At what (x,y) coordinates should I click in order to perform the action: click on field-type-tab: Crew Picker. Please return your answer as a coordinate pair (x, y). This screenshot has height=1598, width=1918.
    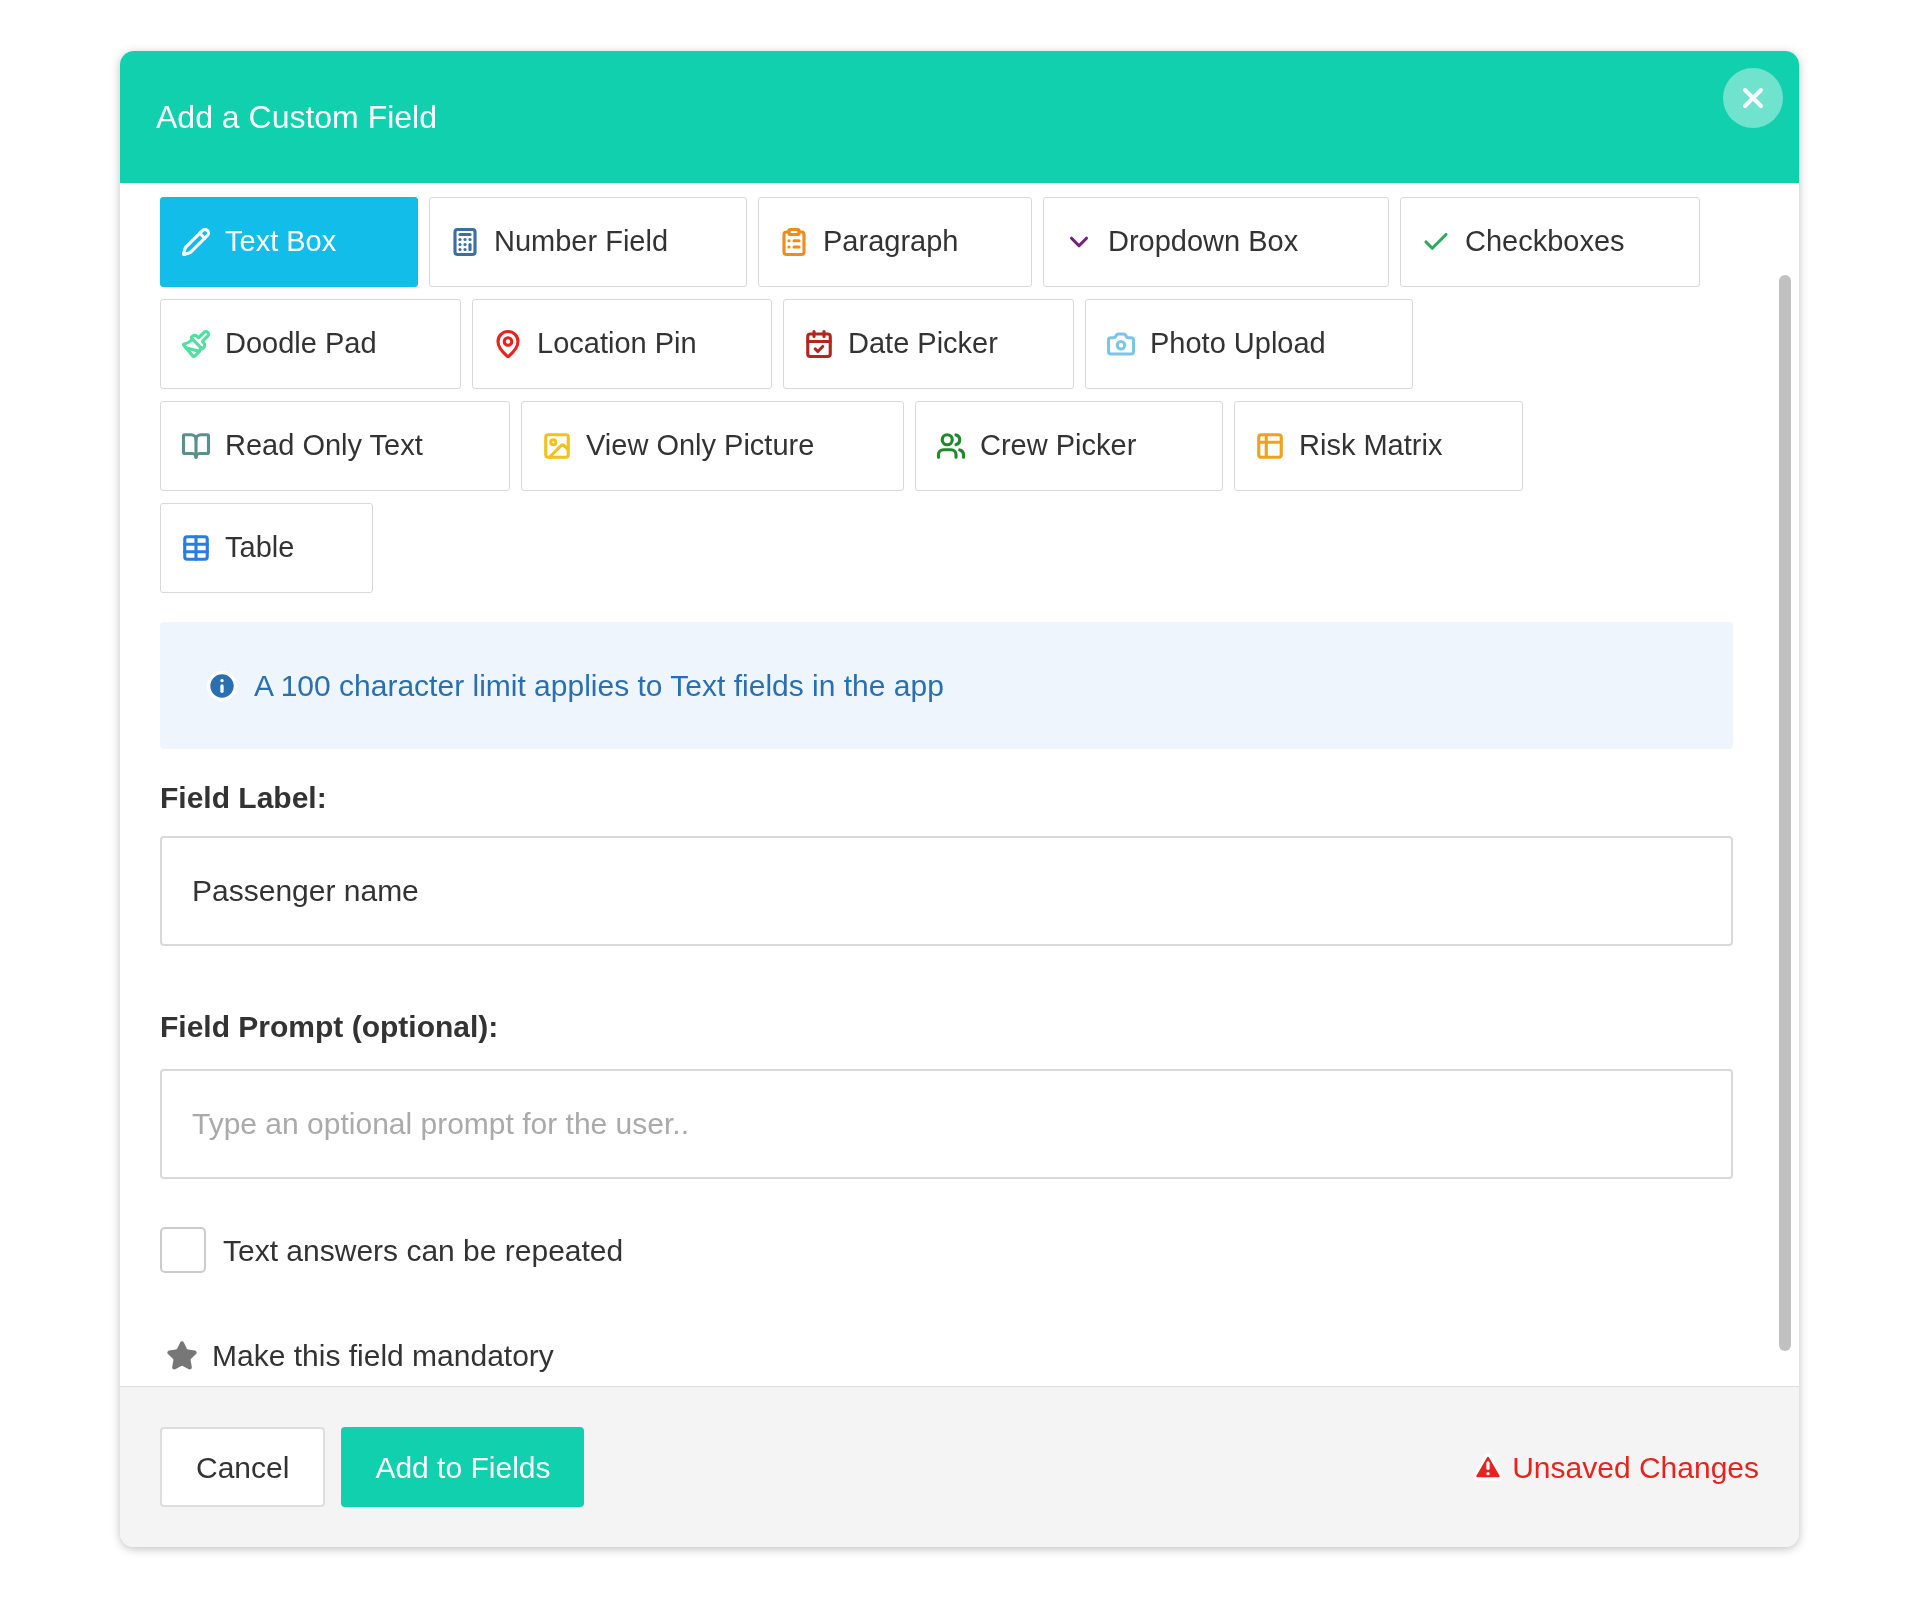
    Looking at the image, I should click on (1069, 446).